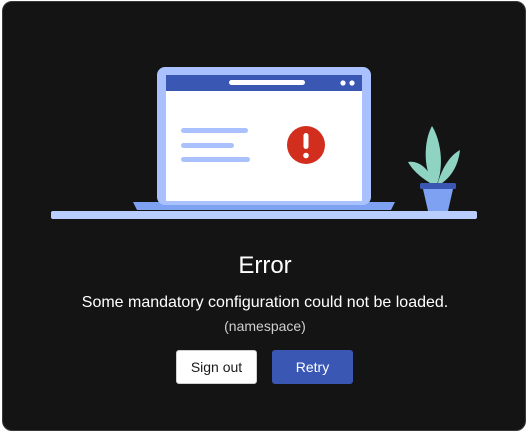  Describe the element at coordinates (267, 82) in the screenshot. I see `address-bar` at that location.